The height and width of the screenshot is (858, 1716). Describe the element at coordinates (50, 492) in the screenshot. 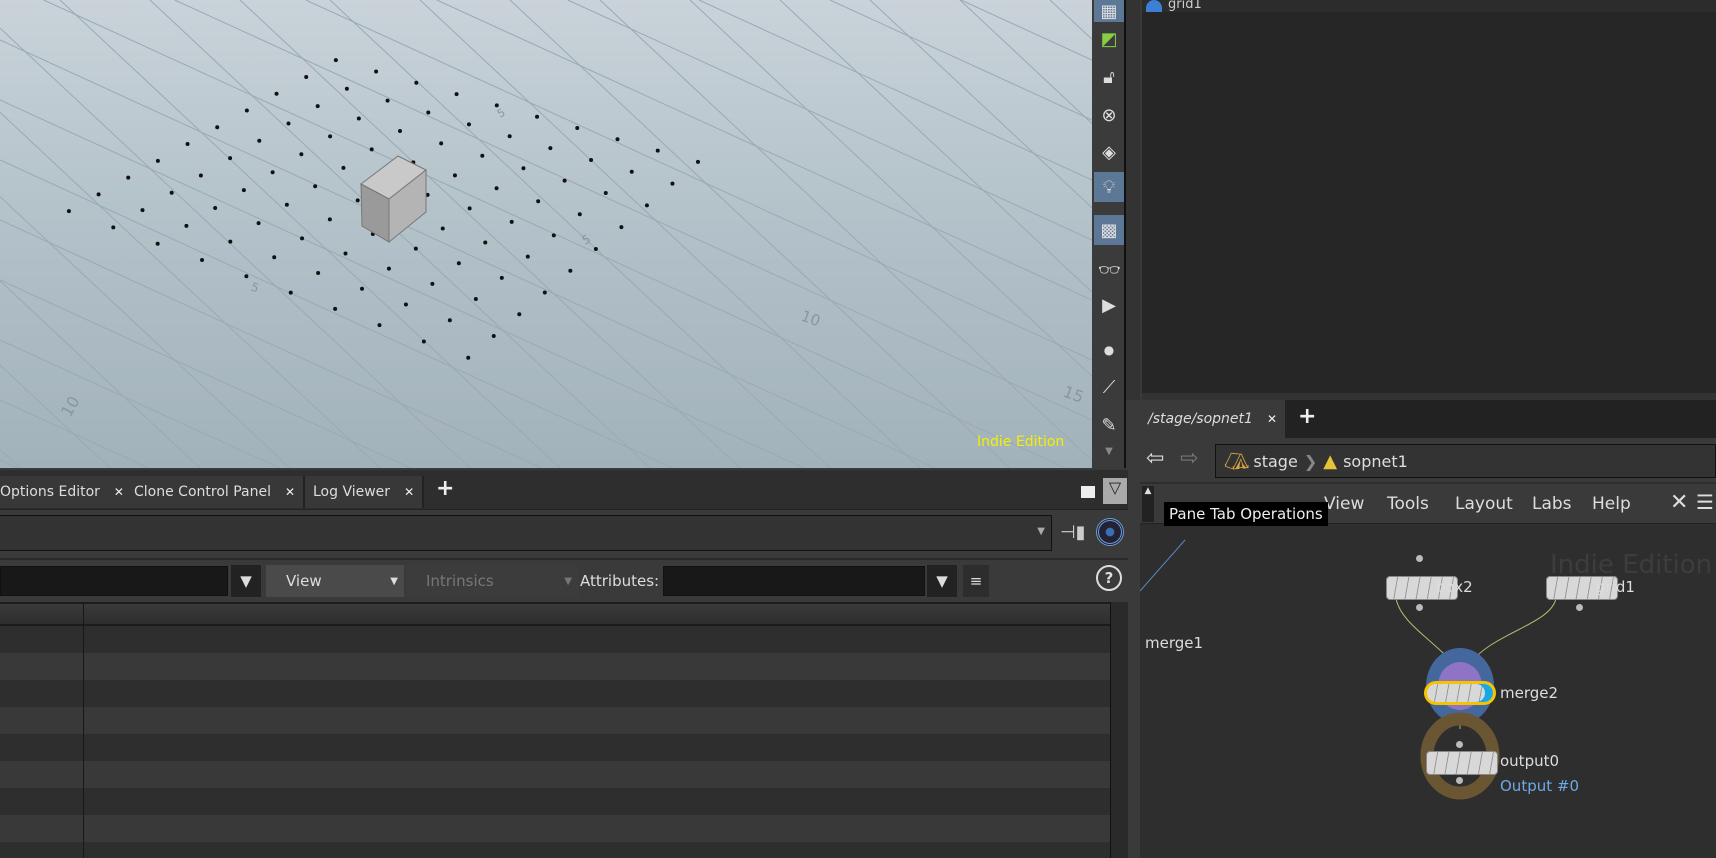

I see `tab-label: Options Editor` at that location.